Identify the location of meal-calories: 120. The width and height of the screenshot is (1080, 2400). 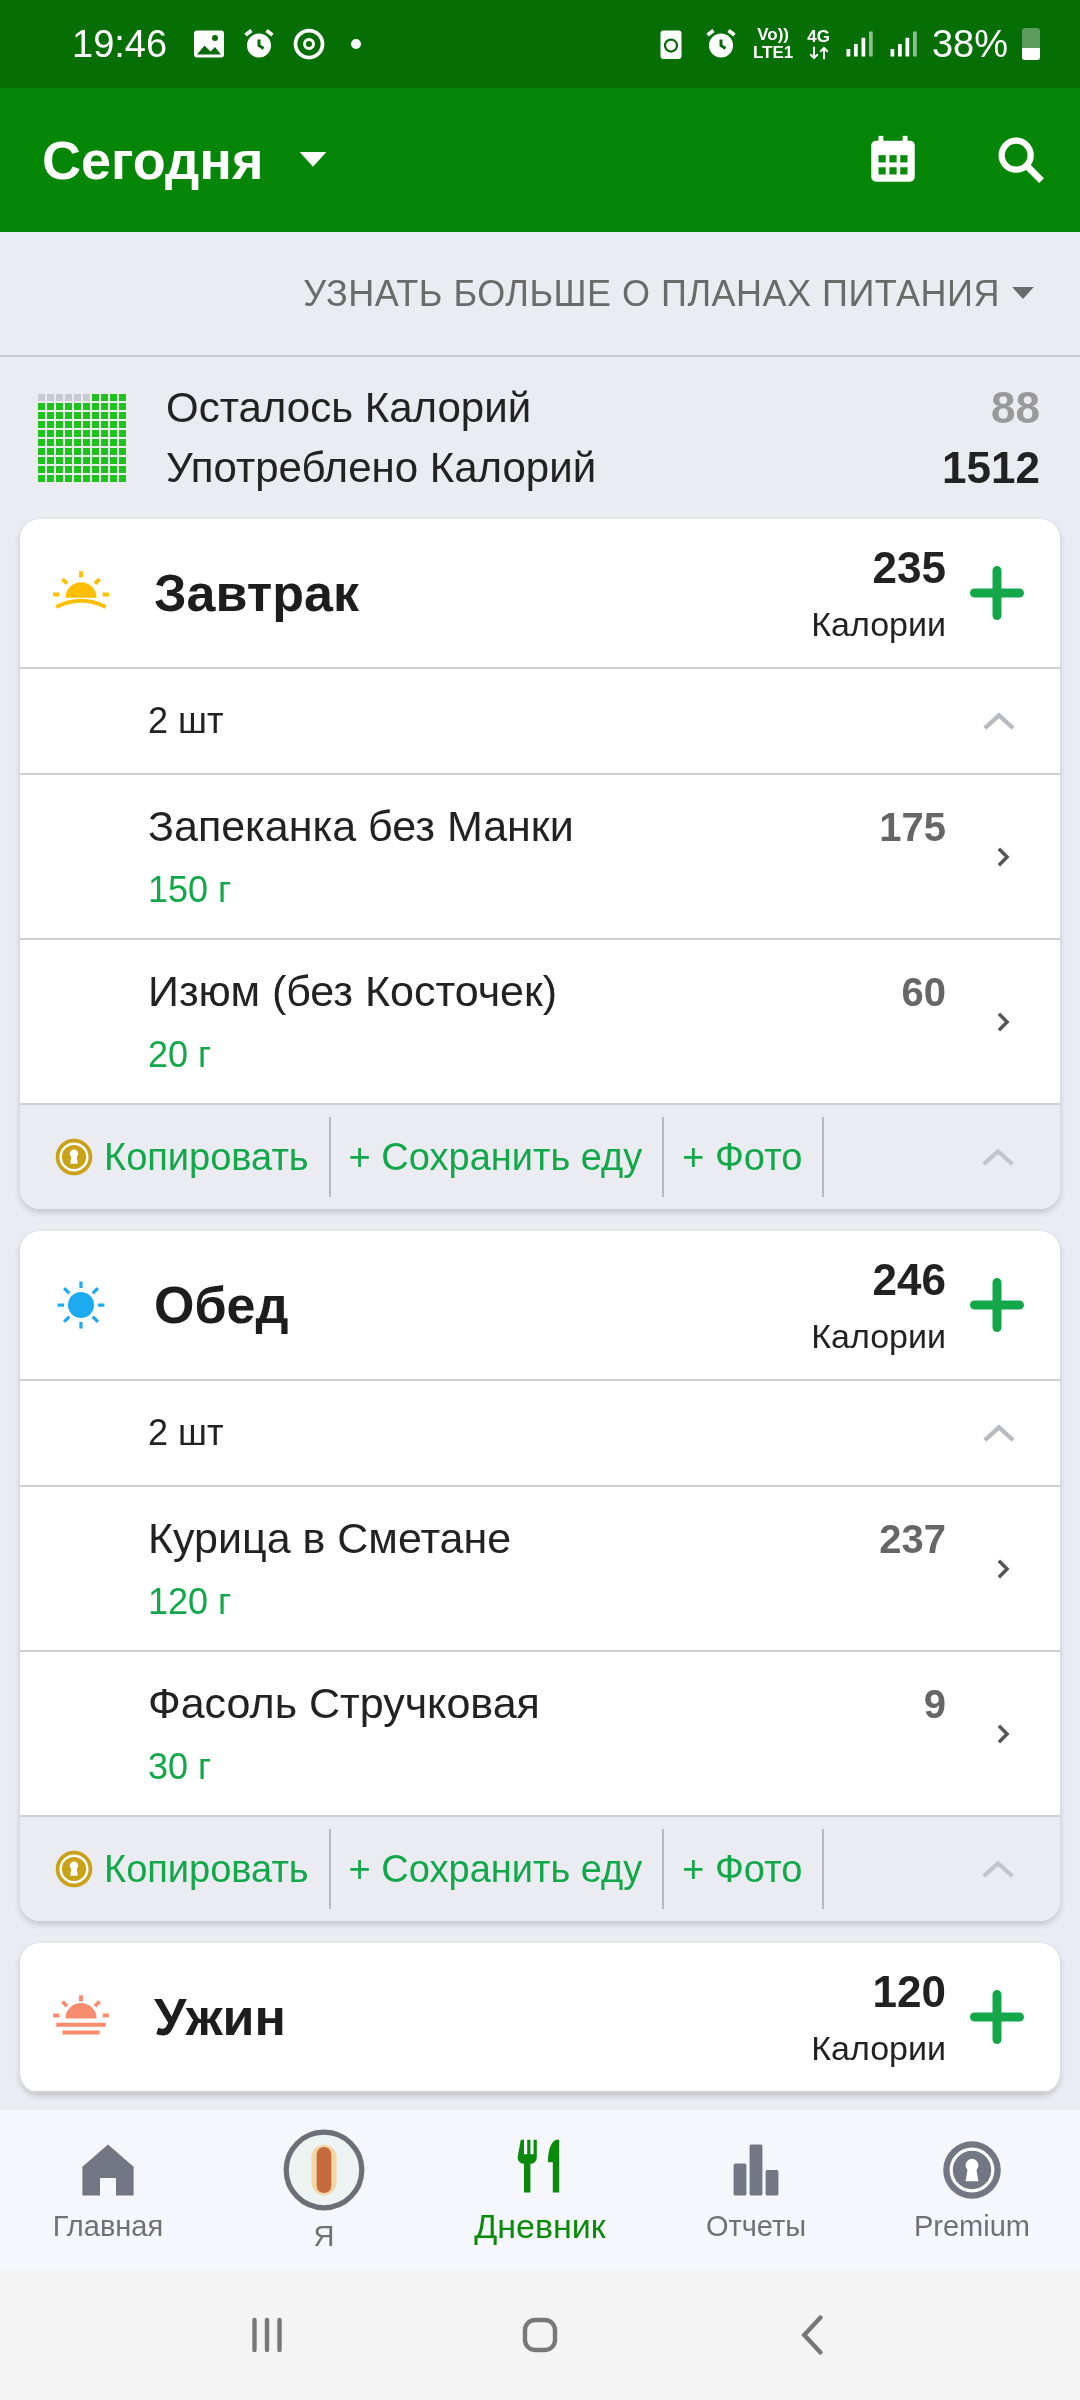
(909, 1991).